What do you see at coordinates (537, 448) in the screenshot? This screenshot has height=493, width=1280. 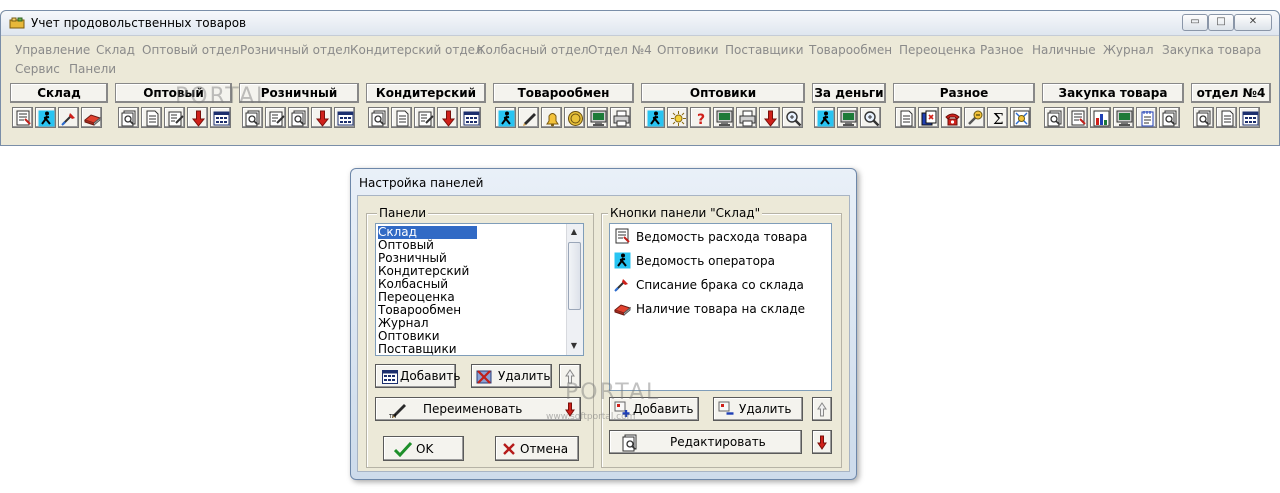 I see `cancel-button: Отмена` at bounding box center [537, 448].